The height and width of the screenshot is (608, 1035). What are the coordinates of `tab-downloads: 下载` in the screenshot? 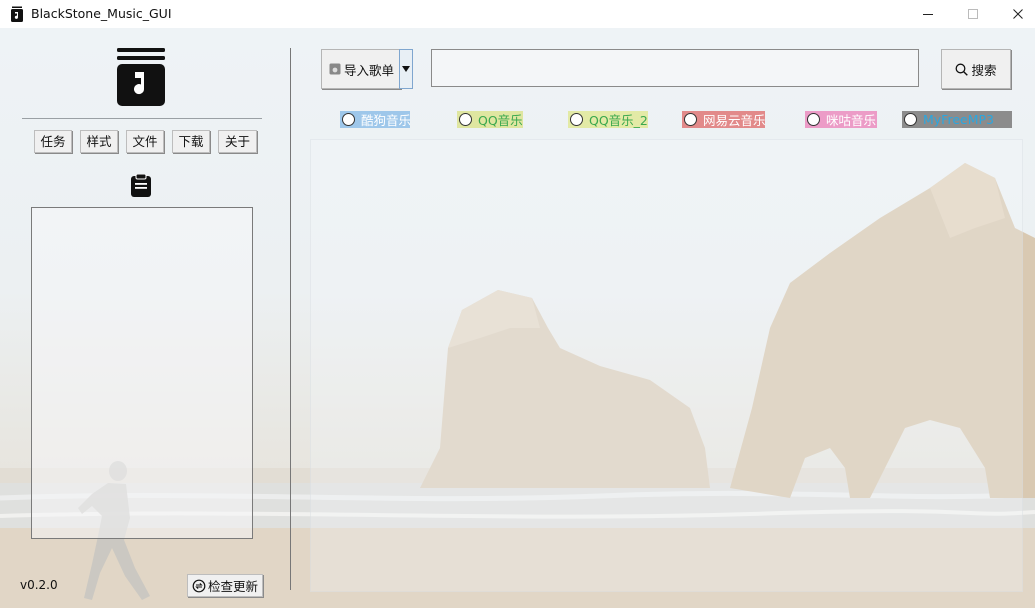 It's located at (191, 141).